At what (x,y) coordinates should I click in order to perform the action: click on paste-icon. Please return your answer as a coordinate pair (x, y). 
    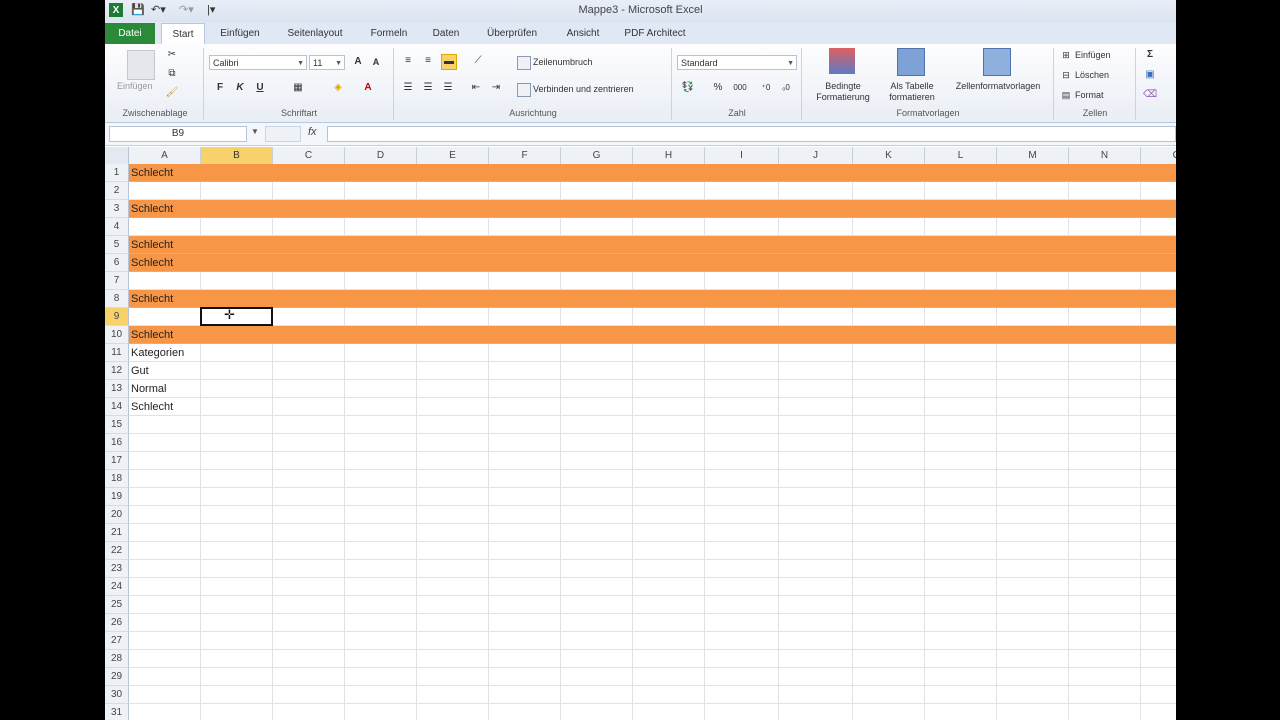
    Looking at the image, I should click on (141, 65).